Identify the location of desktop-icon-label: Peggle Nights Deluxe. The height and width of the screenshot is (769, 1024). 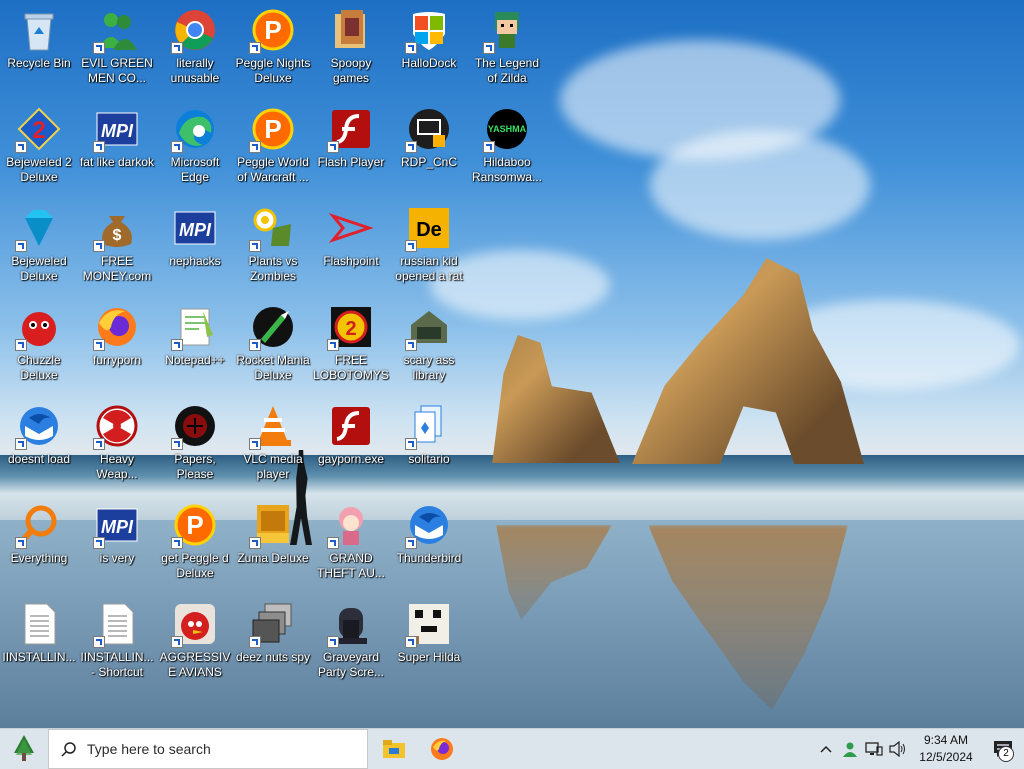
(273, 70).